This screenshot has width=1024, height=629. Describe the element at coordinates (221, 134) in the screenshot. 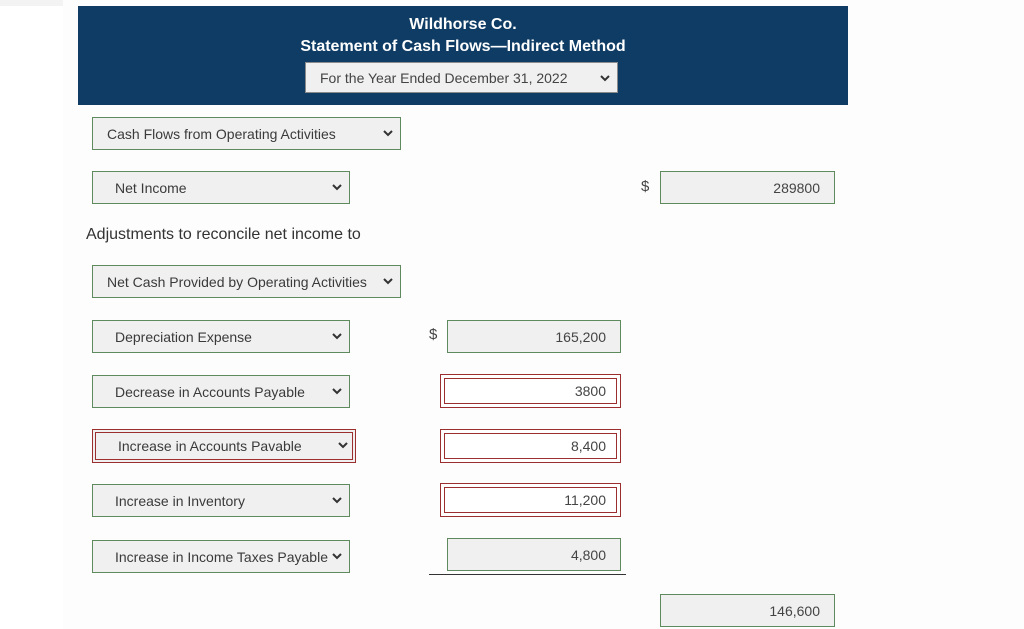

I see `section-select-label: Cash Flows from Operating Activities` at that location.